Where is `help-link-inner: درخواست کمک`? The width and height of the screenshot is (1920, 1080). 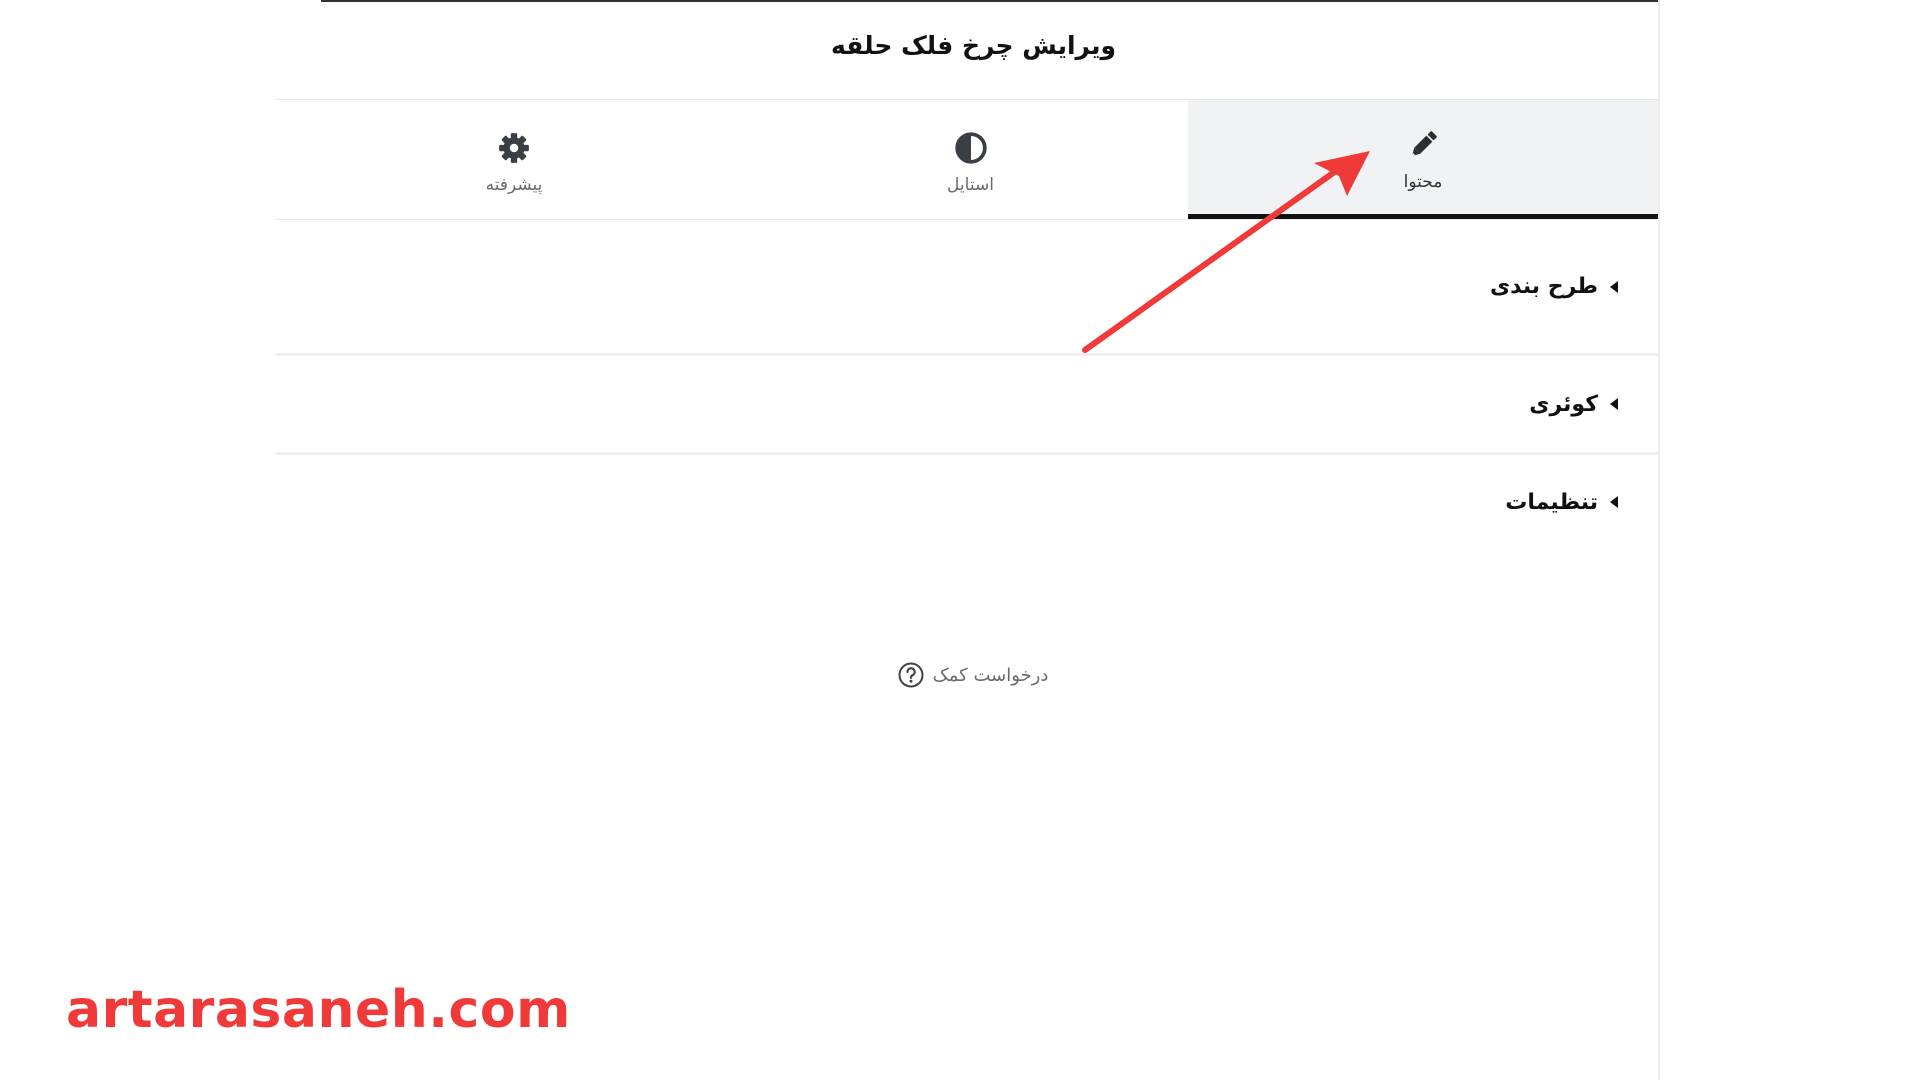
help-link-inner: درخواست کمک is located at coordinates (973, 675).